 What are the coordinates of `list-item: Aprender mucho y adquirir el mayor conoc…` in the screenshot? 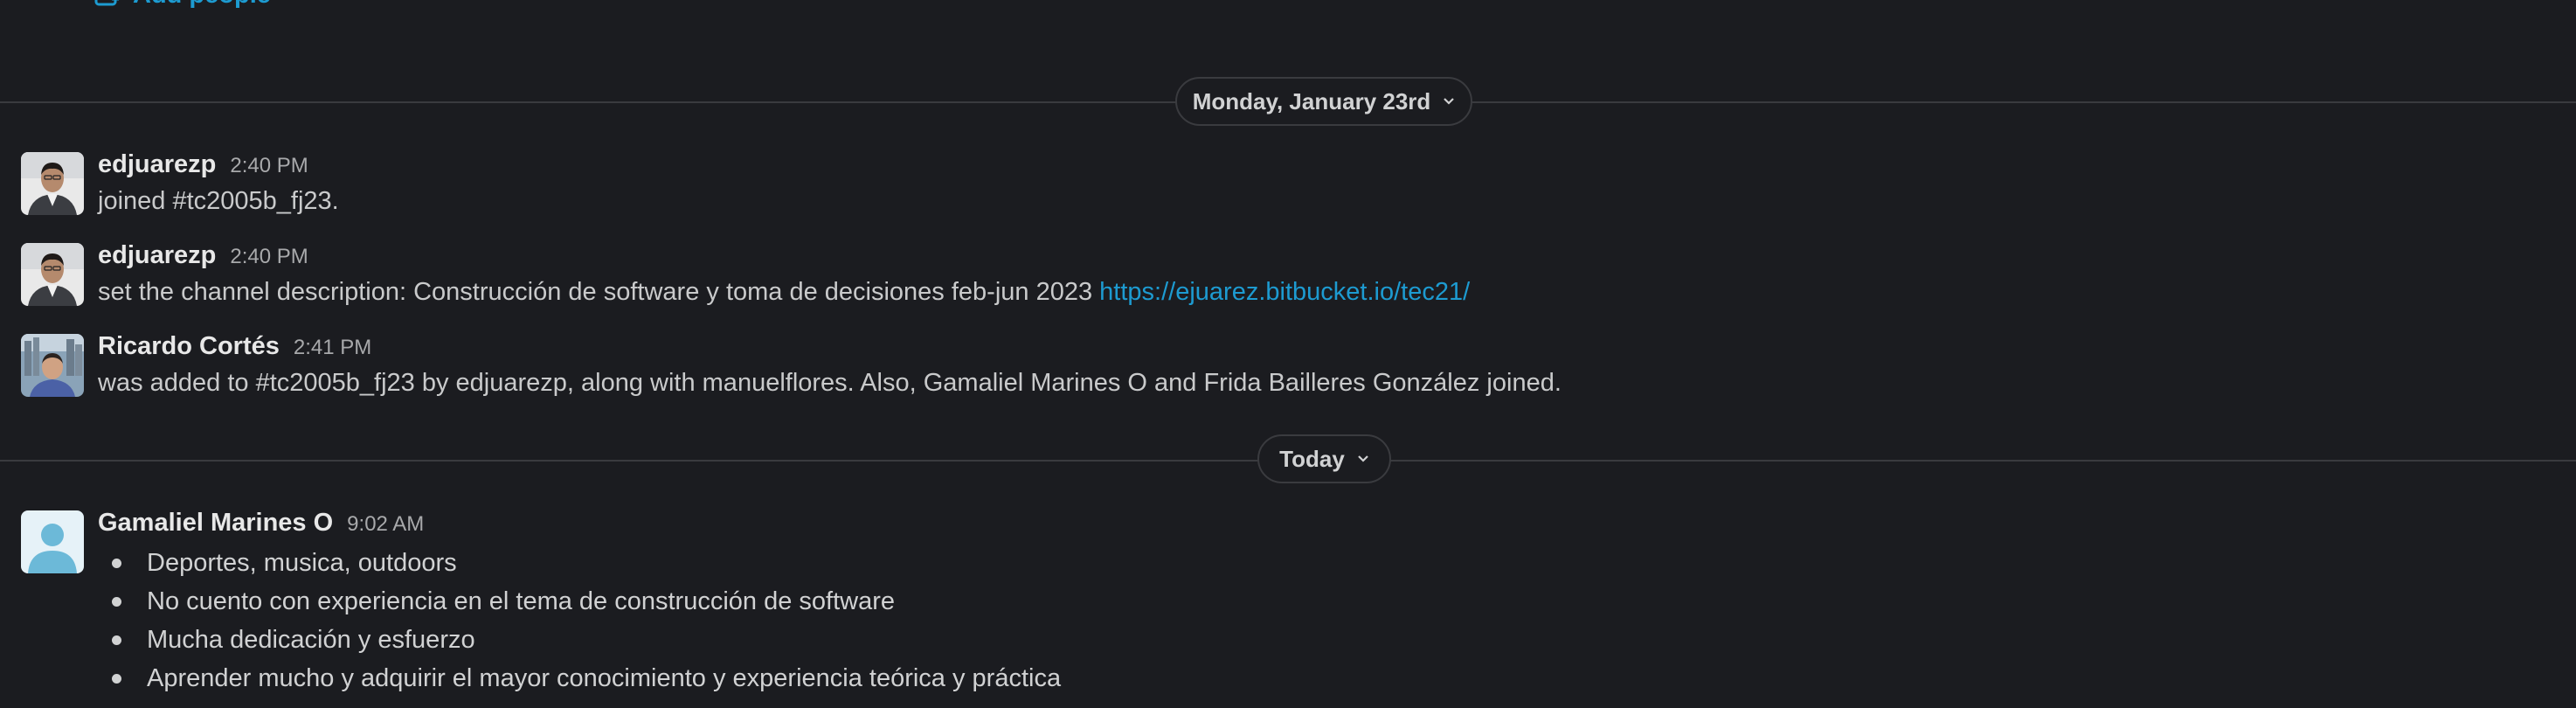 It's located at (579, 678).